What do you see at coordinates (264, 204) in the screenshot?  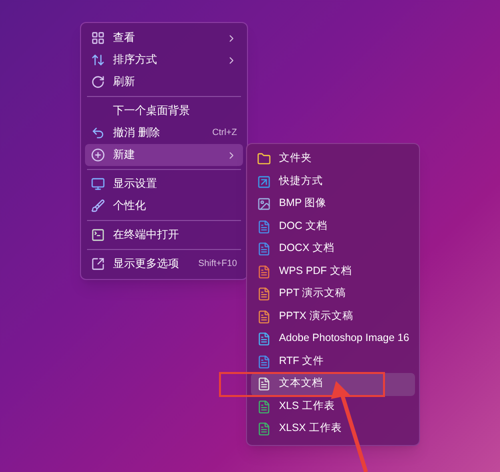 I see `image-file-icon` at bounding box center [264, 204].